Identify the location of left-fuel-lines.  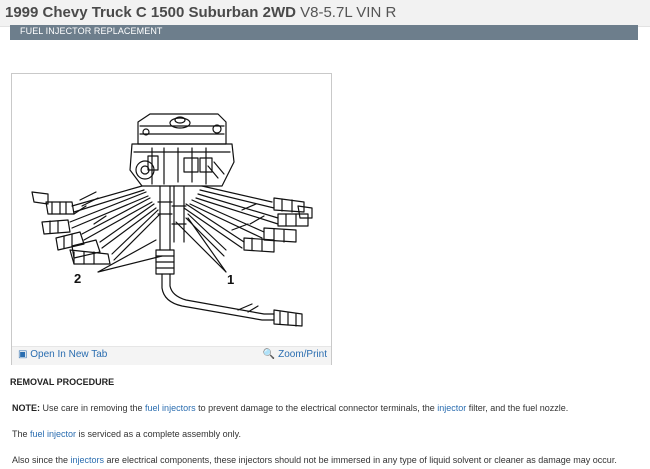
(96, 225).